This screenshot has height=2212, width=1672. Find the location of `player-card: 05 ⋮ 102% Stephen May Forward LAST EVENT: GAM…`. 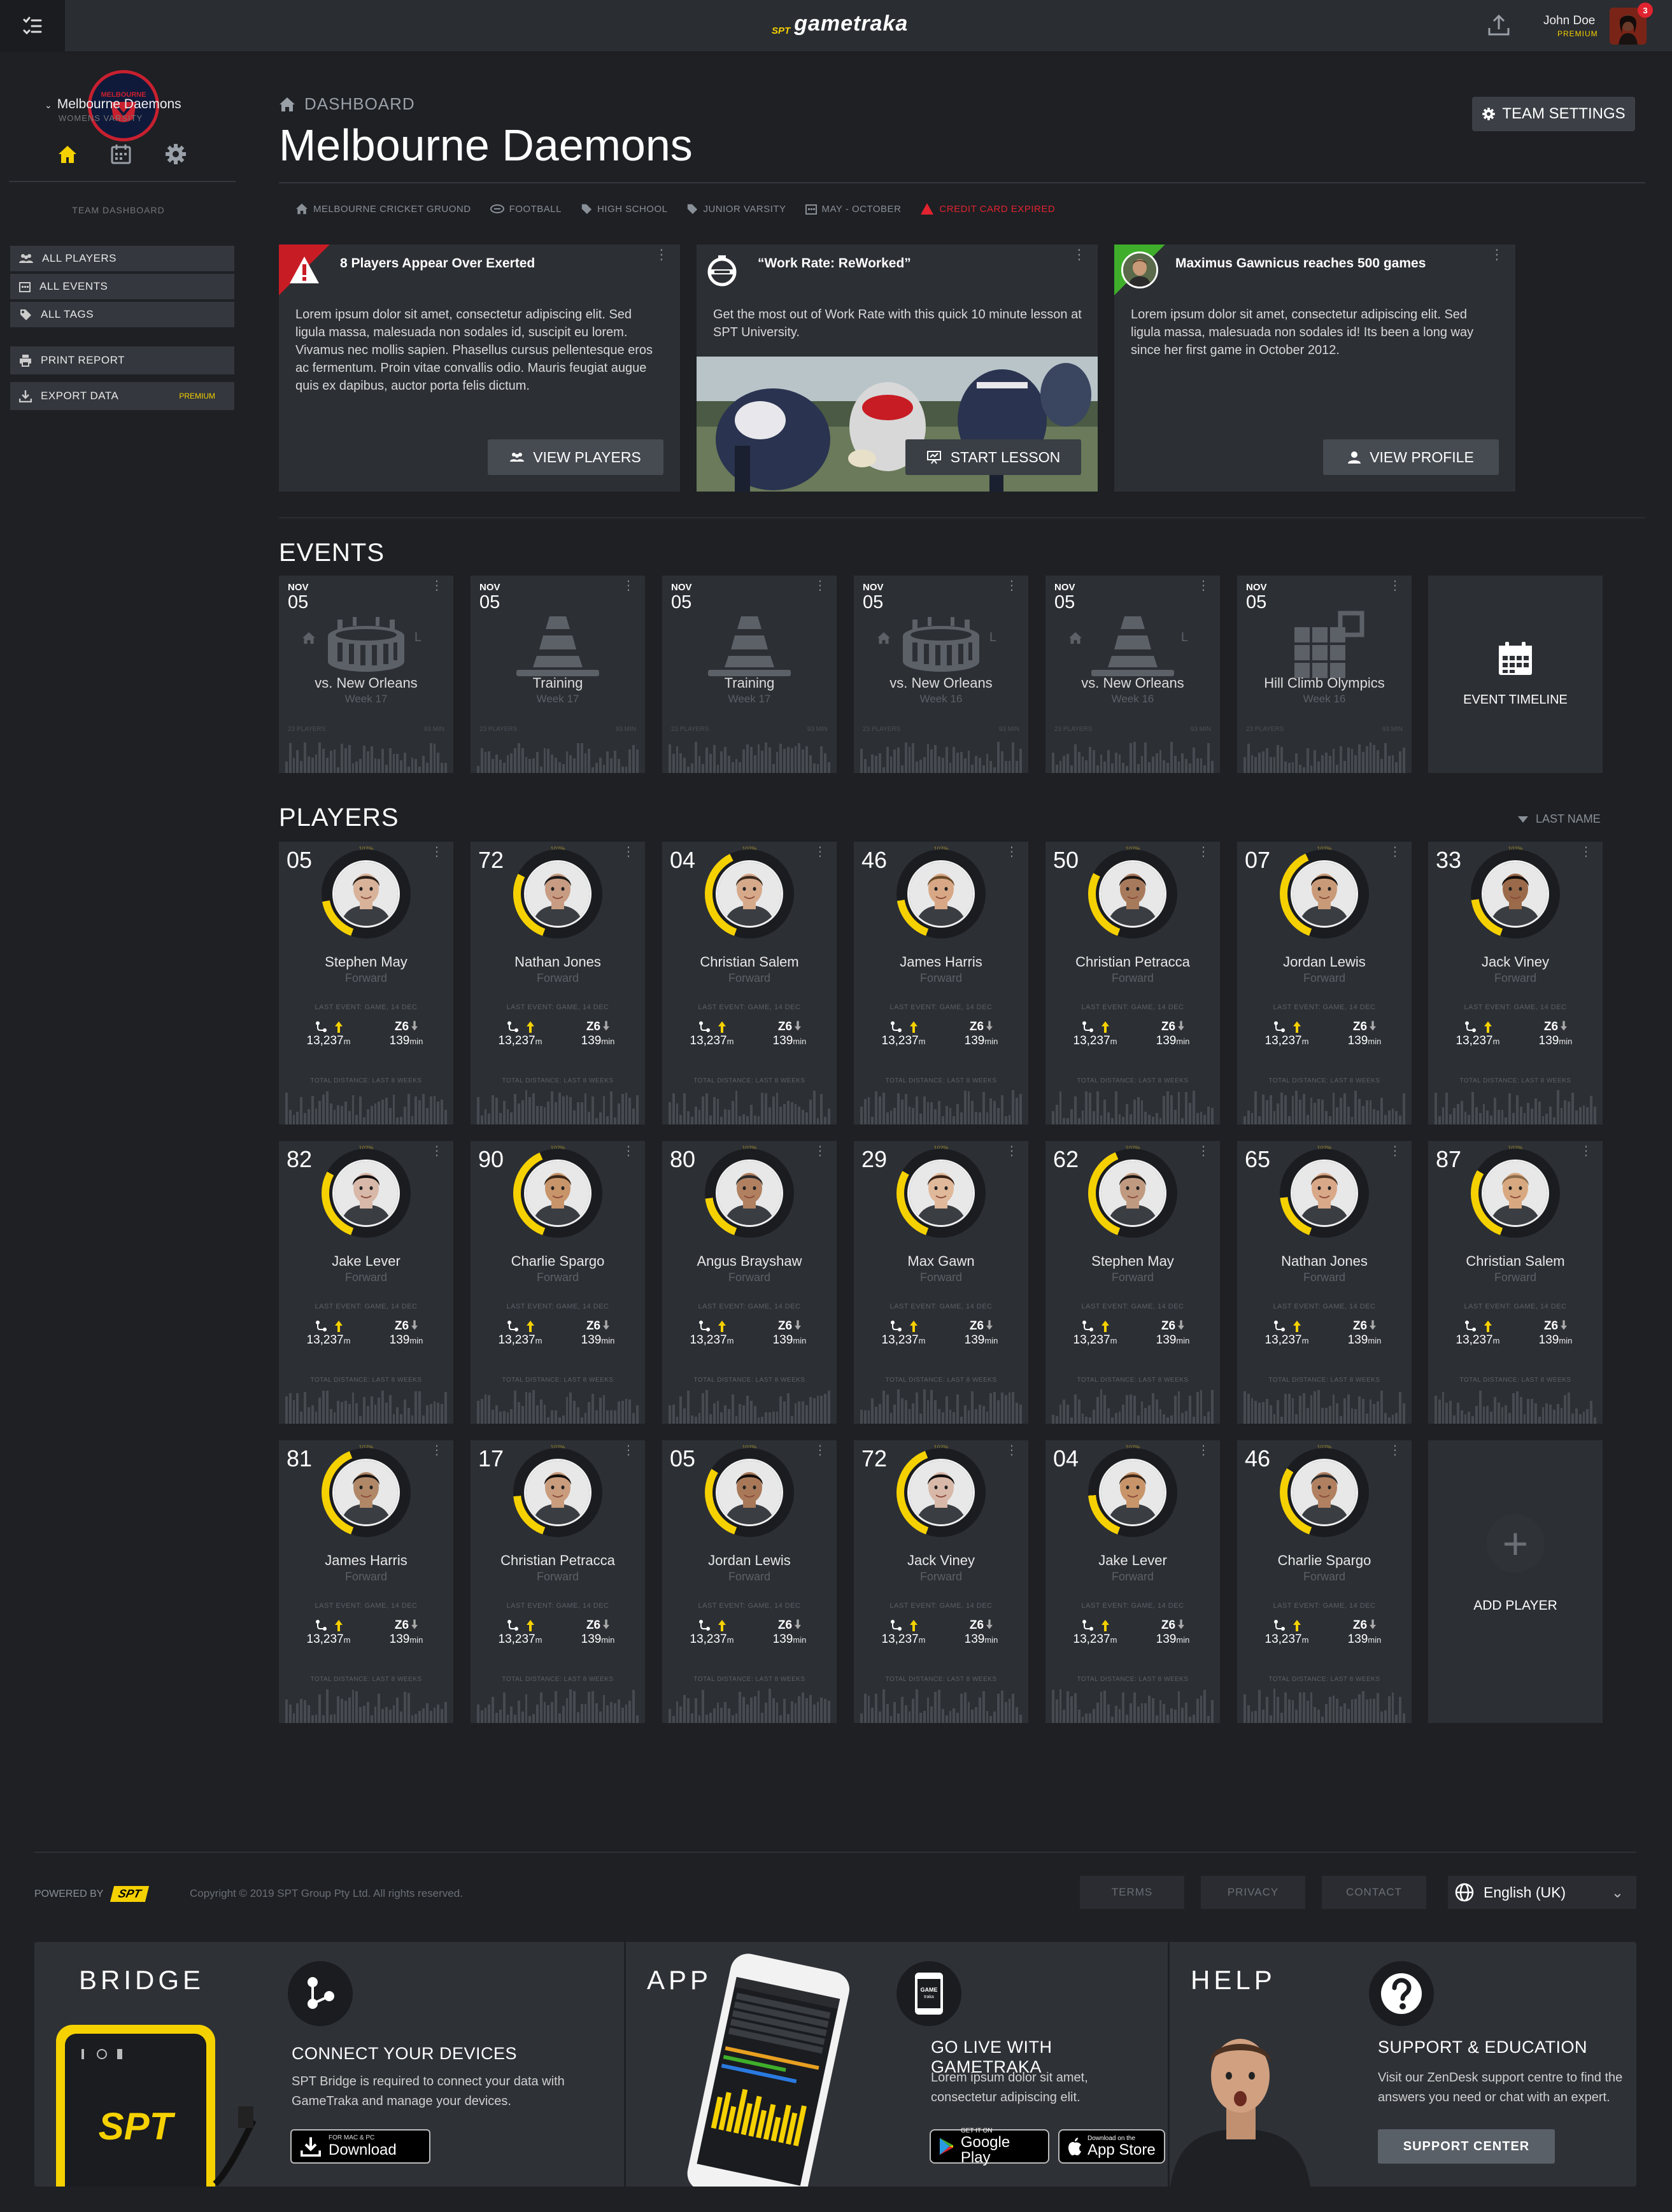

player-card: 05 ⋮ 102% Stephen May Forward LAST EVENT: GAM… is located at coordinates (366, 983).